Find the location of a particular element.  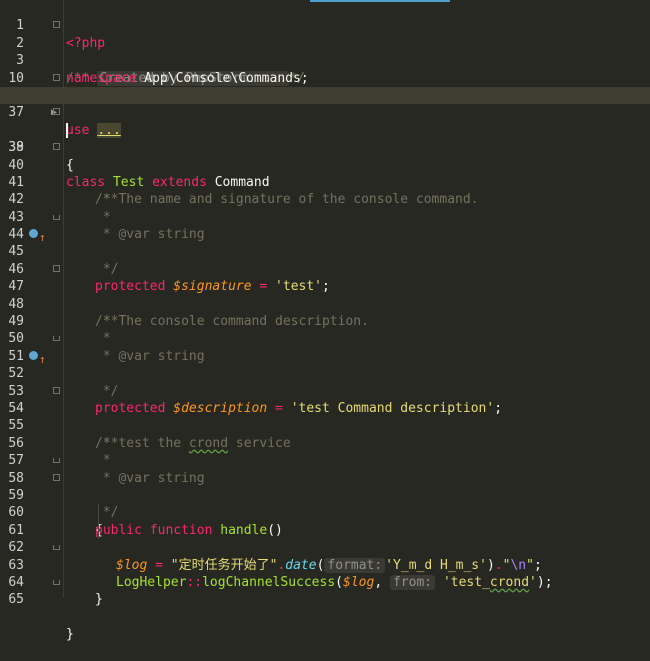

code-line: 51 */ is located at coordinates (325, 364).